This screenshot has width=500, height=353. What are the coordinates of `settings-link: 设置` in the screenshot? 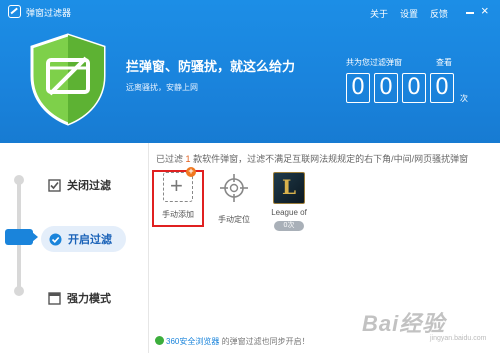 It's located at (409, 13).